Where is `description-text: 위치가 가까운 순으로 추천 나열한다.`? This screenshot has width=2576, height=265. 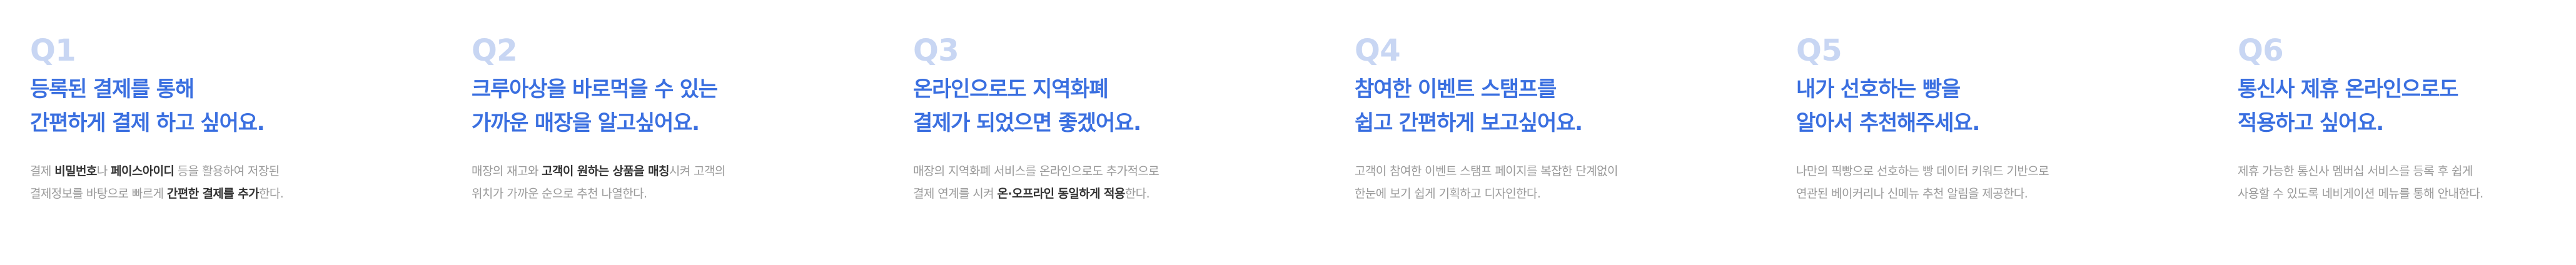
description-text: 위치가 가까운 순으로 추천 나열한다. is located at coordinates (559, 194).